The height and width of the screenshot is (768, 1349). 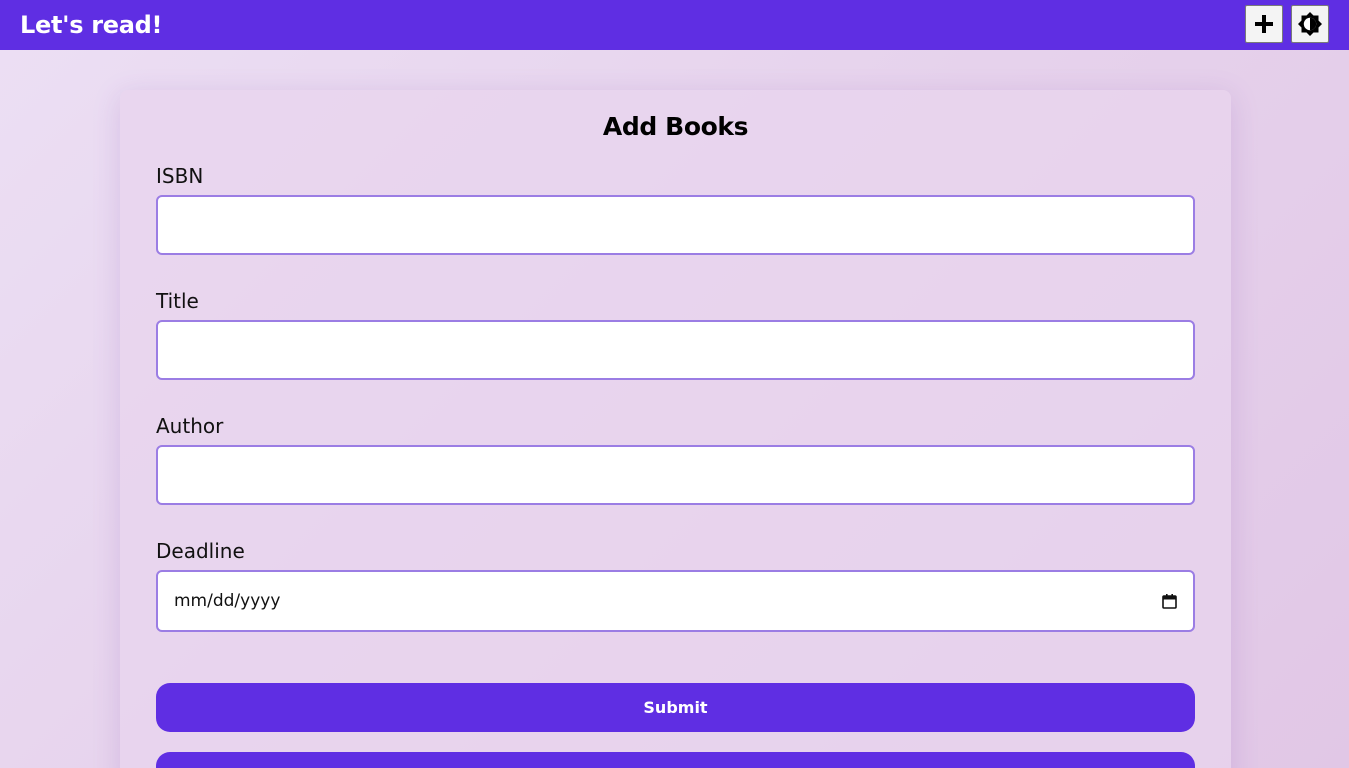 I want to click on brightness-icon, so click(x=1310, y=24).